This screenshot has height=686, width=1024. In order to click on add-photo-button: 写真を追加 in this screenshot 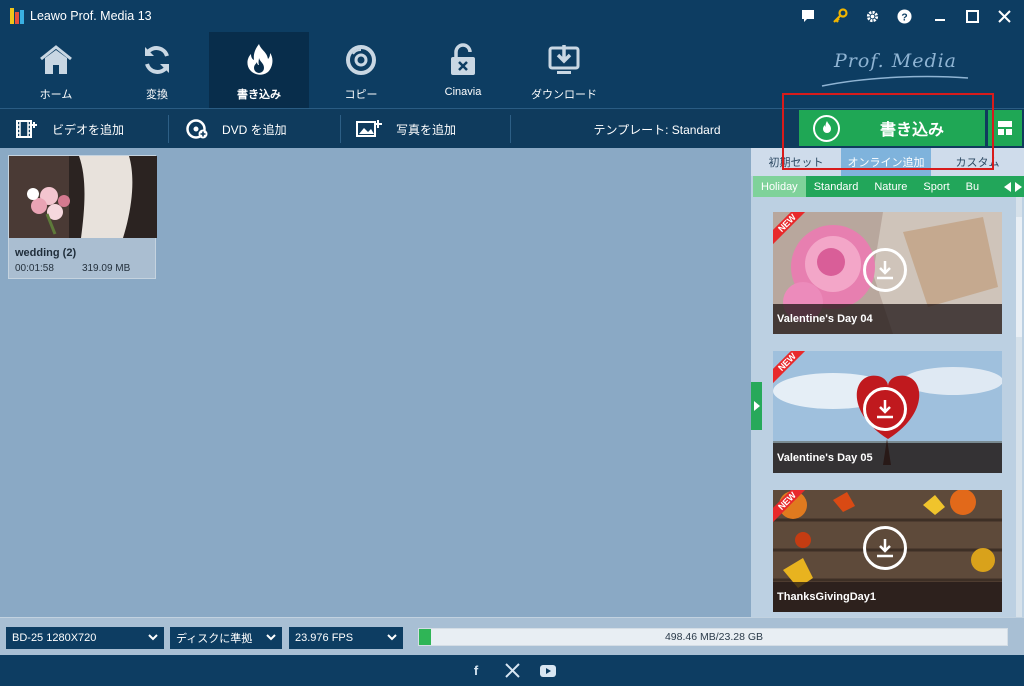, I will do `click(406, 129)`.